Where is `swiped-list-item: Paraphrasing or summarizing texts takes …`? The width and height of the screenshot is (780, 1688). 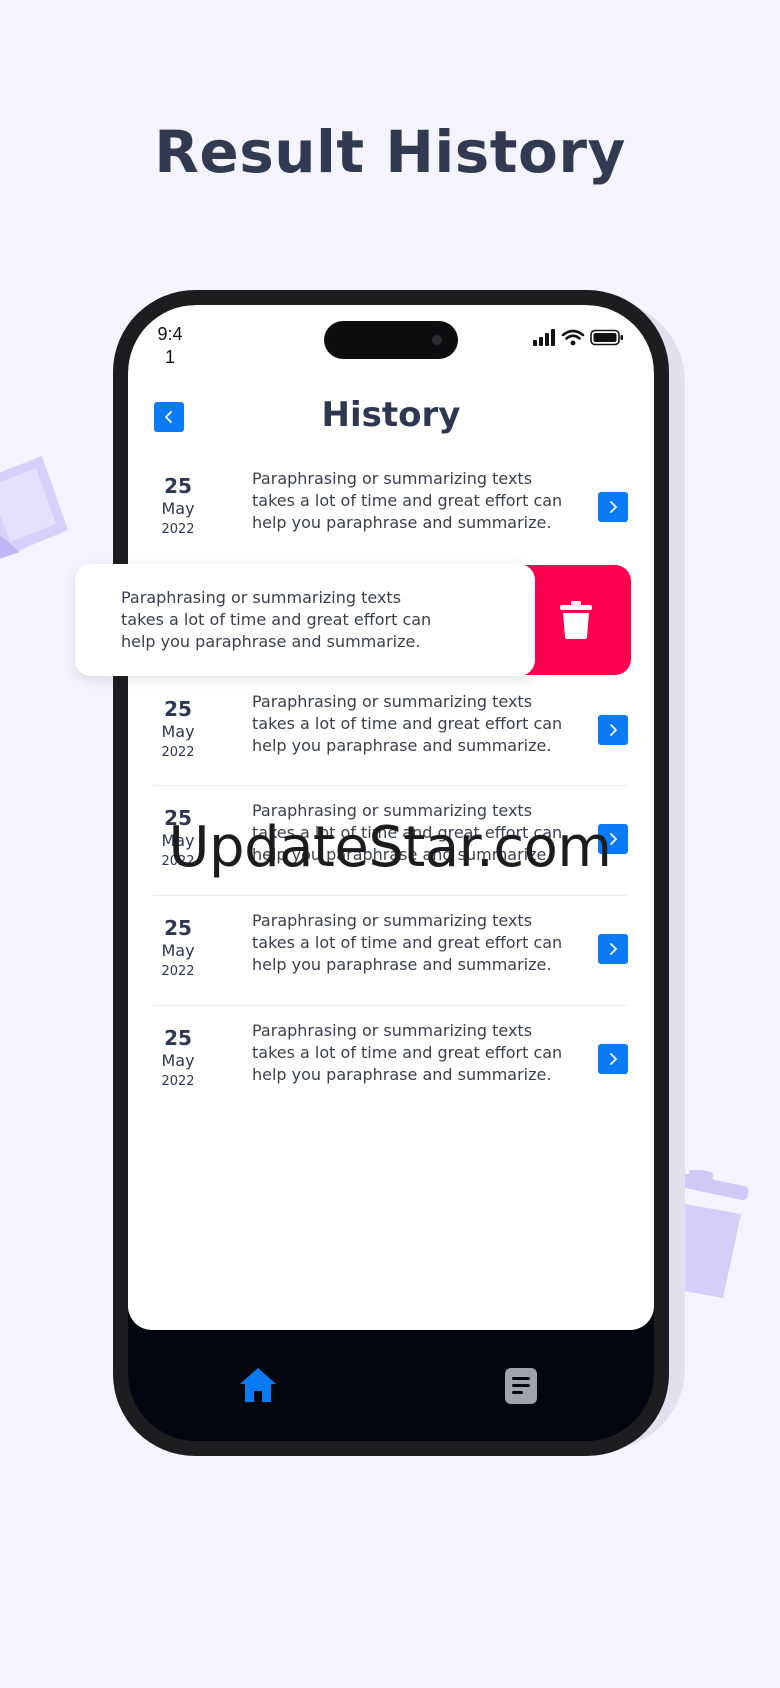
swiped-list-item: Paraphrasing or summarizing texts takes … is located at coordinates (305, 620).